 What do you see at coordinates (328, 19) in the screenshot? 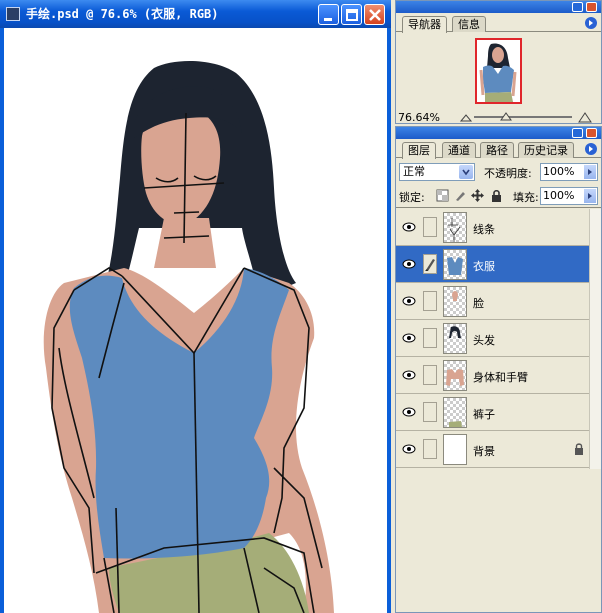
I see `minimize-icon` at bounding box center [328, 19].